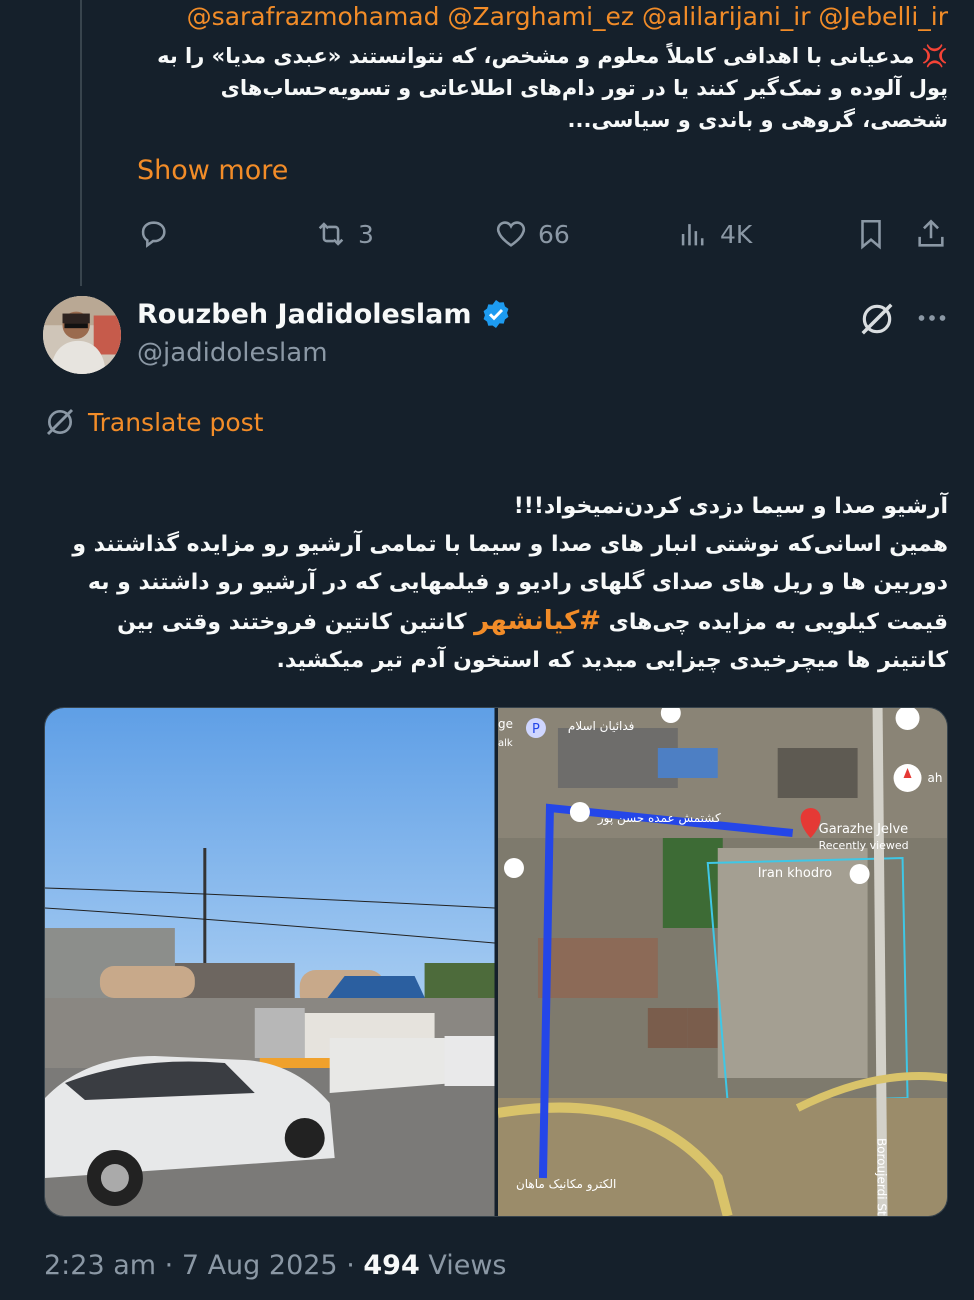 This screenshot has height=1300, width=974. Describe the element at coordinates (232, 353) in the screenshot. I see `author-handle: @jadidoleslam` at that location.